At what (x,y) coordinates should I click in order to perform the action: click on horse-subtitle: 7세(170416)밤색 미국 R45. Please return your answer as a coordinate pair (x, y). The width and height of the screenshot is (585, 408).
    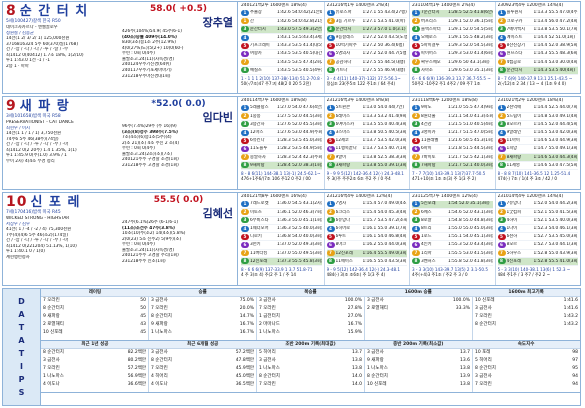
    Looking at the image, I should click on (33, 212).